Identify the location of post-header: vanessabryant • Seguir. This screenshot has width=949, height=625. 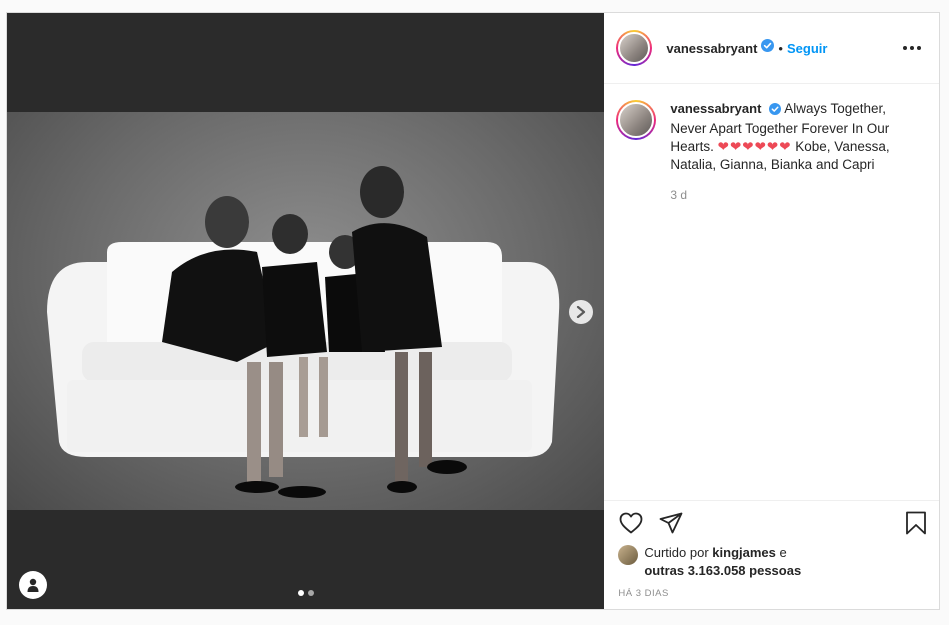
(771, 48).